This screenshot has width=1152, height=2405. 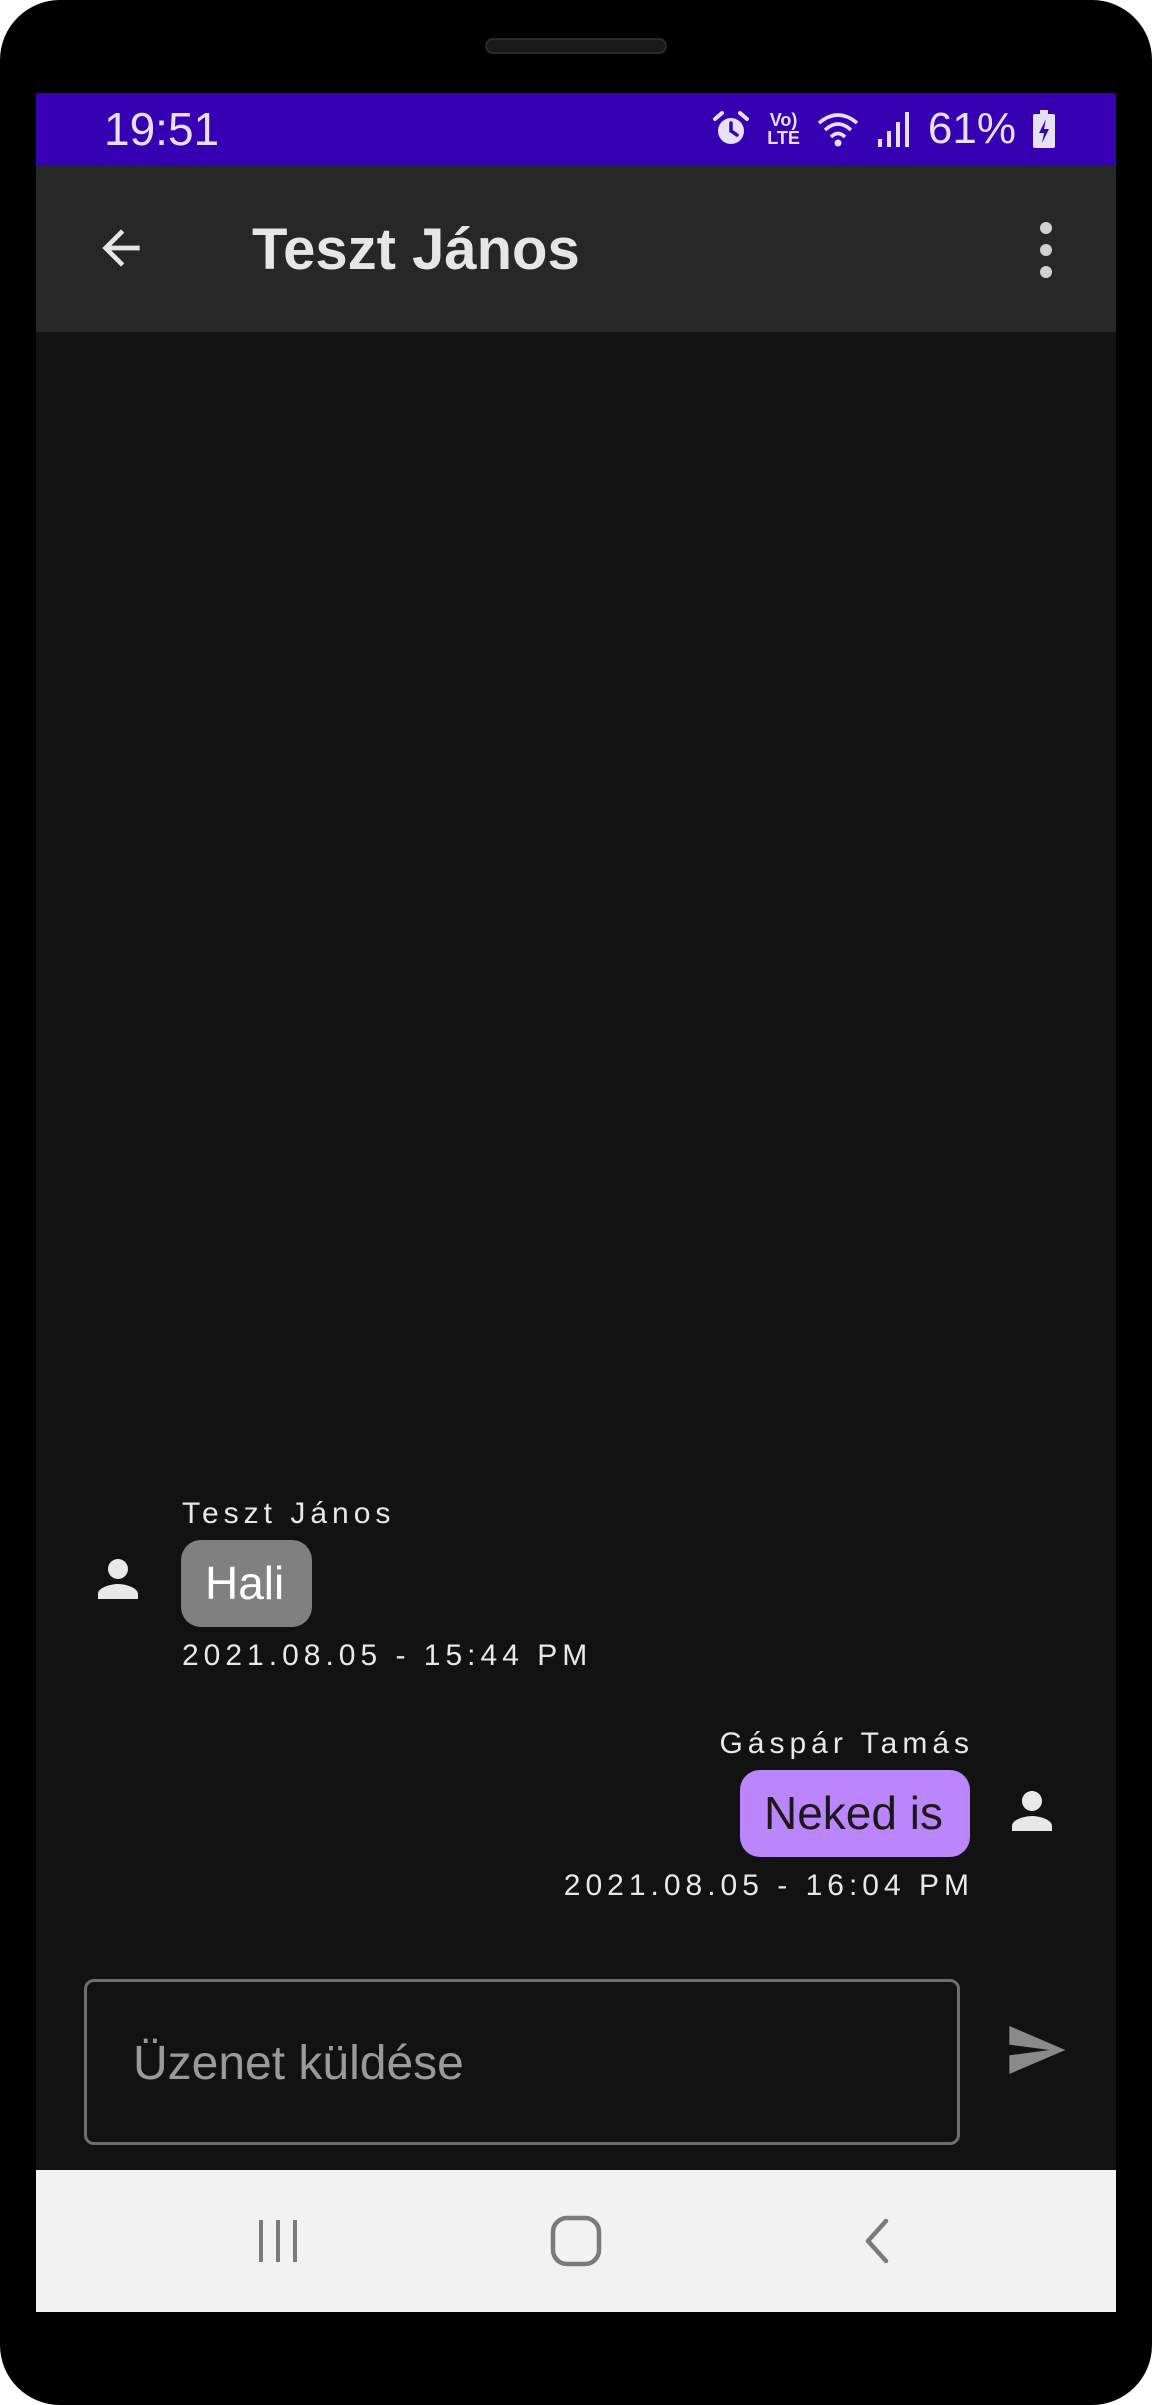 I want to click on alarm-icon, so click(x=731, y=129).